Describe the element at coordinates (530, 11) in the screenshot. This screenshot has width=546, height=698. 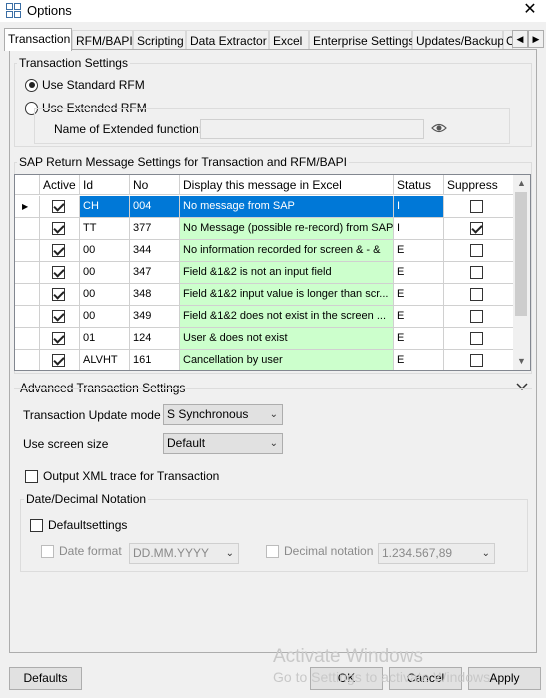
I see `close-icon: ✕` at that location.